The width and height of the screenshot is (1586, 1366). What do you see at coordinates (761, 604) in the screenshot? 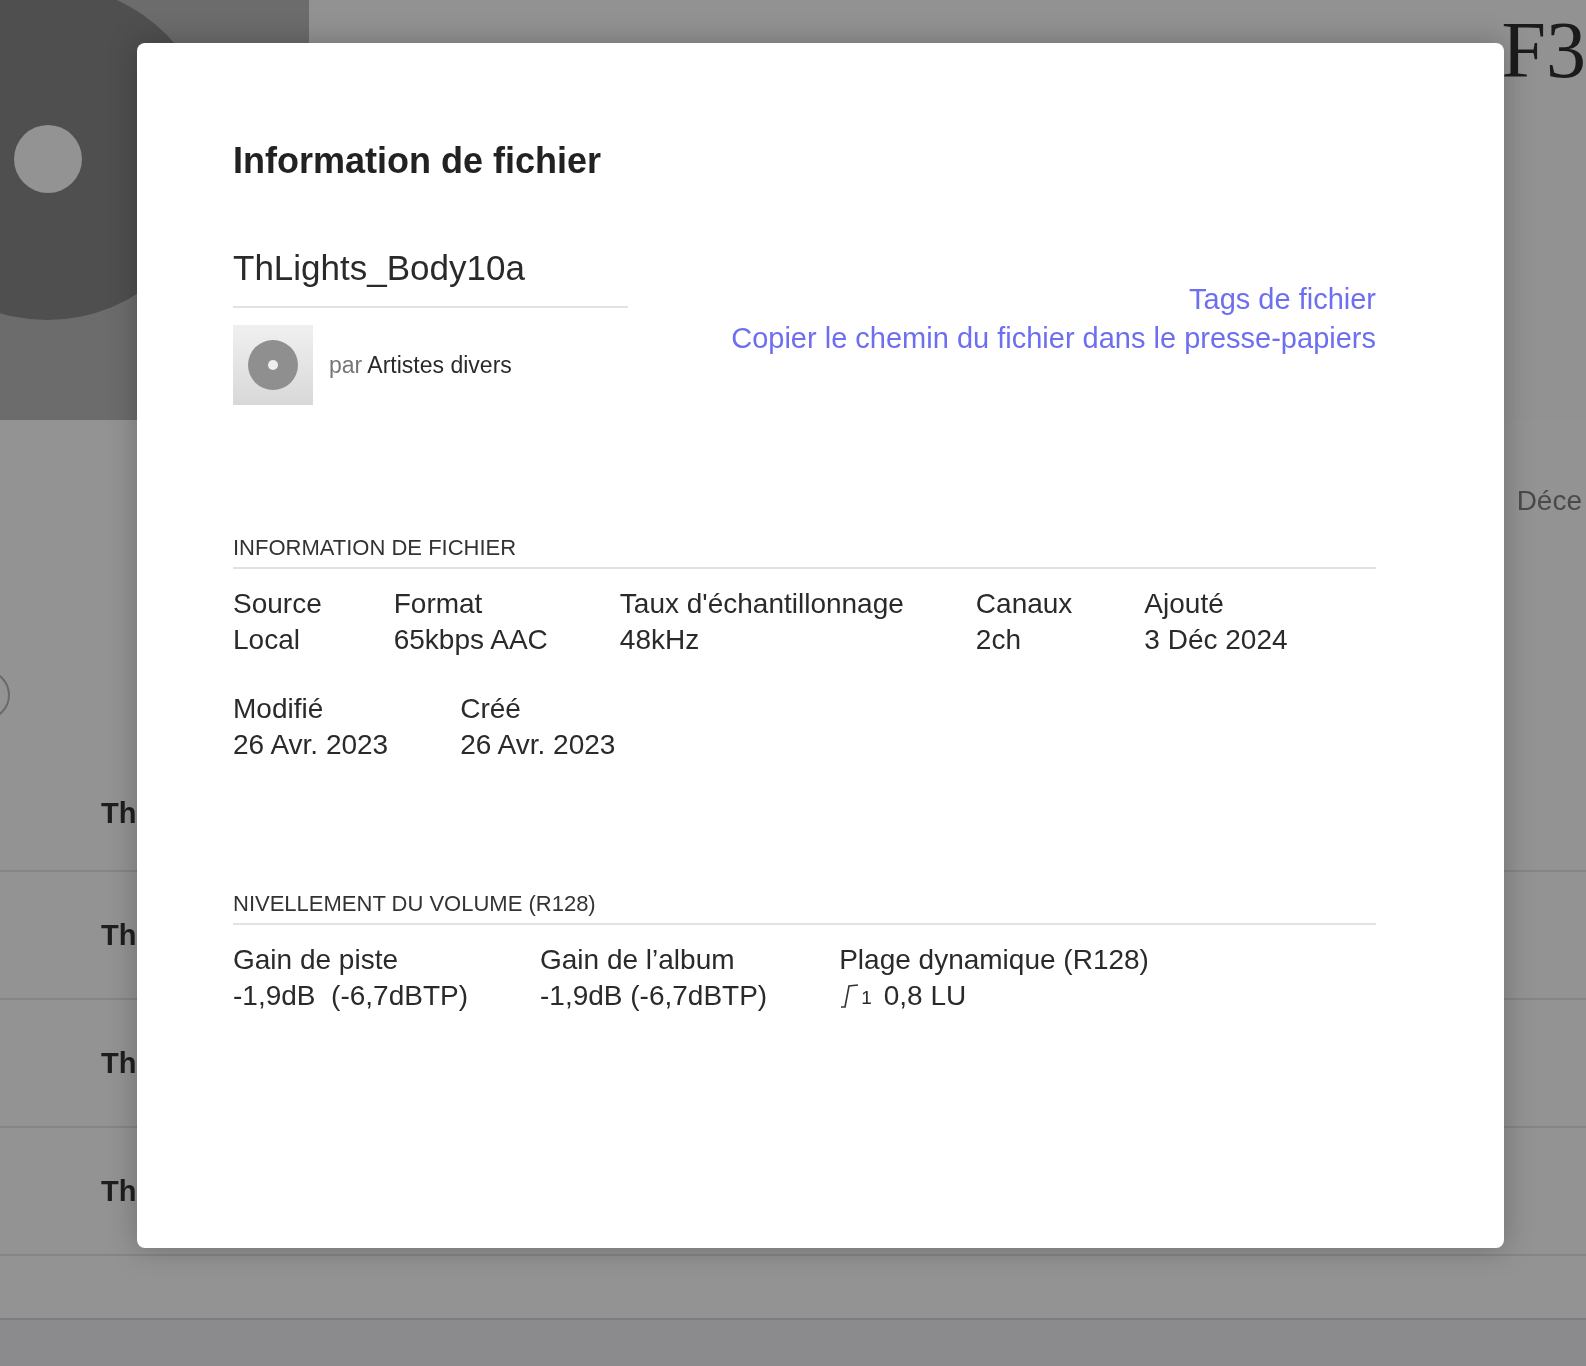
I see `field-label: Taux d'échantillonnage` at bounding box center [761, 604].